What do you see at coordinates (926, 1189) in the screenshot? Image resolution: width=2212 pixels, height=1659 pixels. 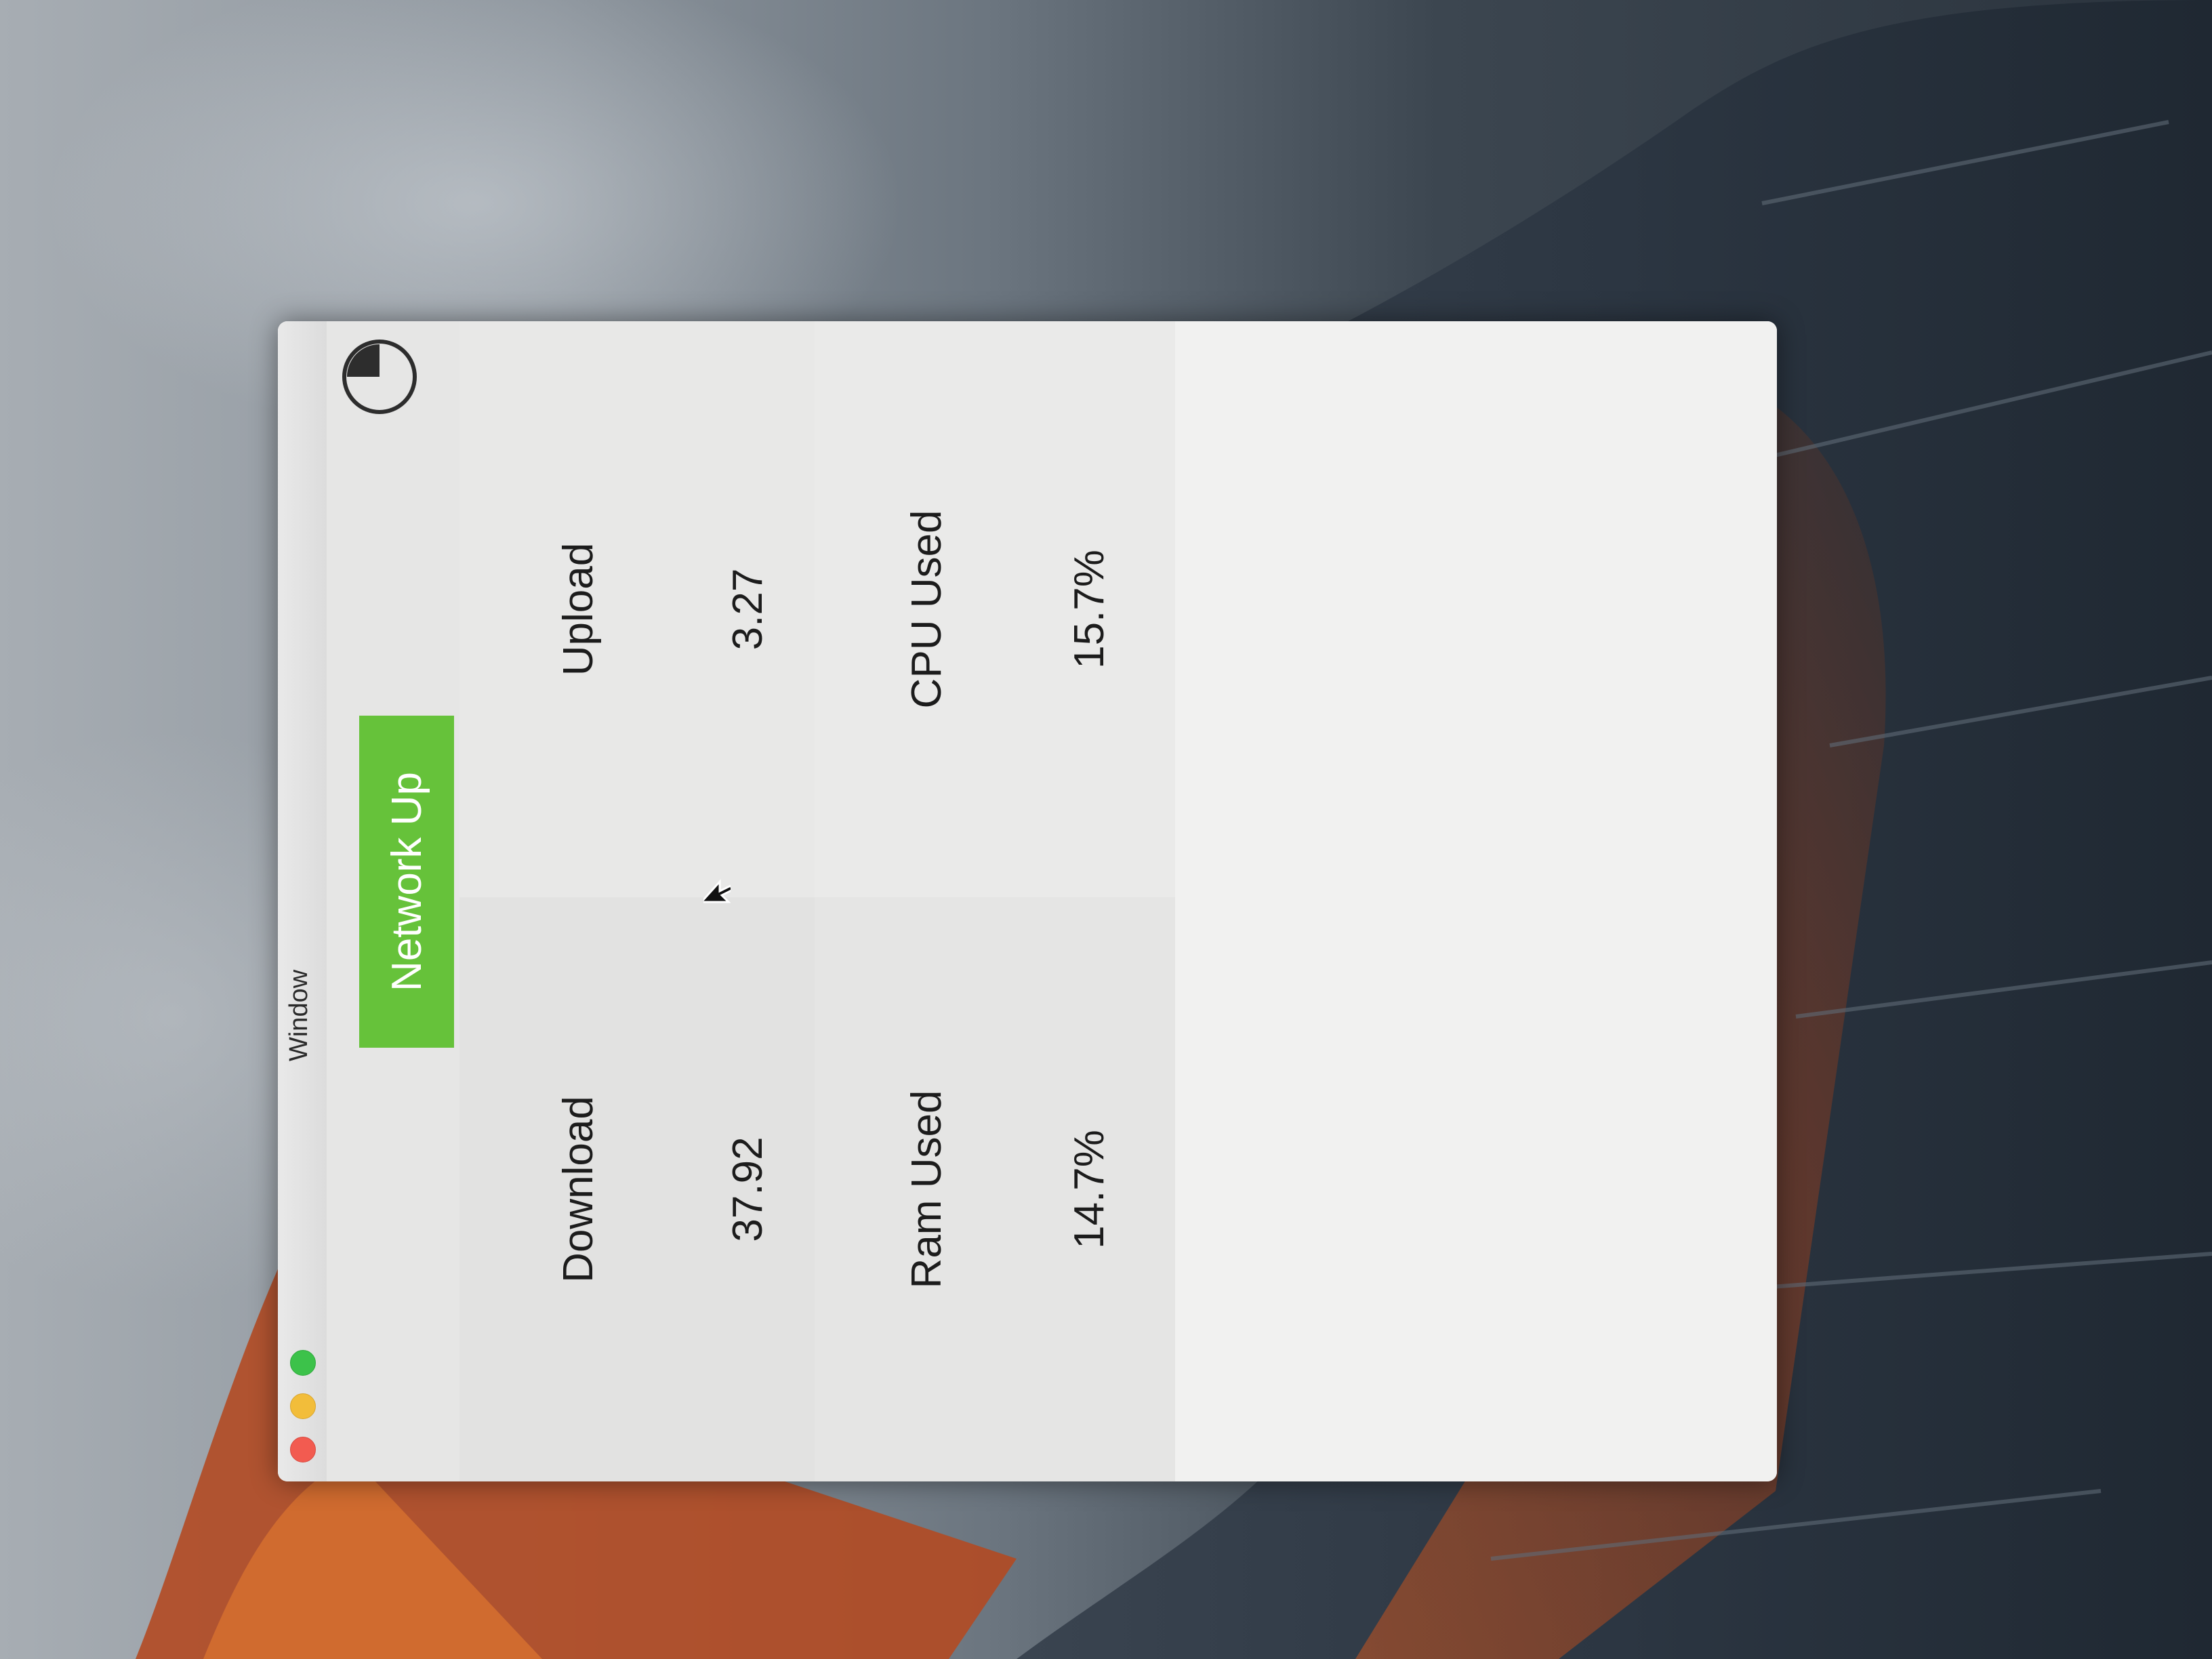 I see `stat-label-ram: Ram Used` at bounding box center [926, 1189].